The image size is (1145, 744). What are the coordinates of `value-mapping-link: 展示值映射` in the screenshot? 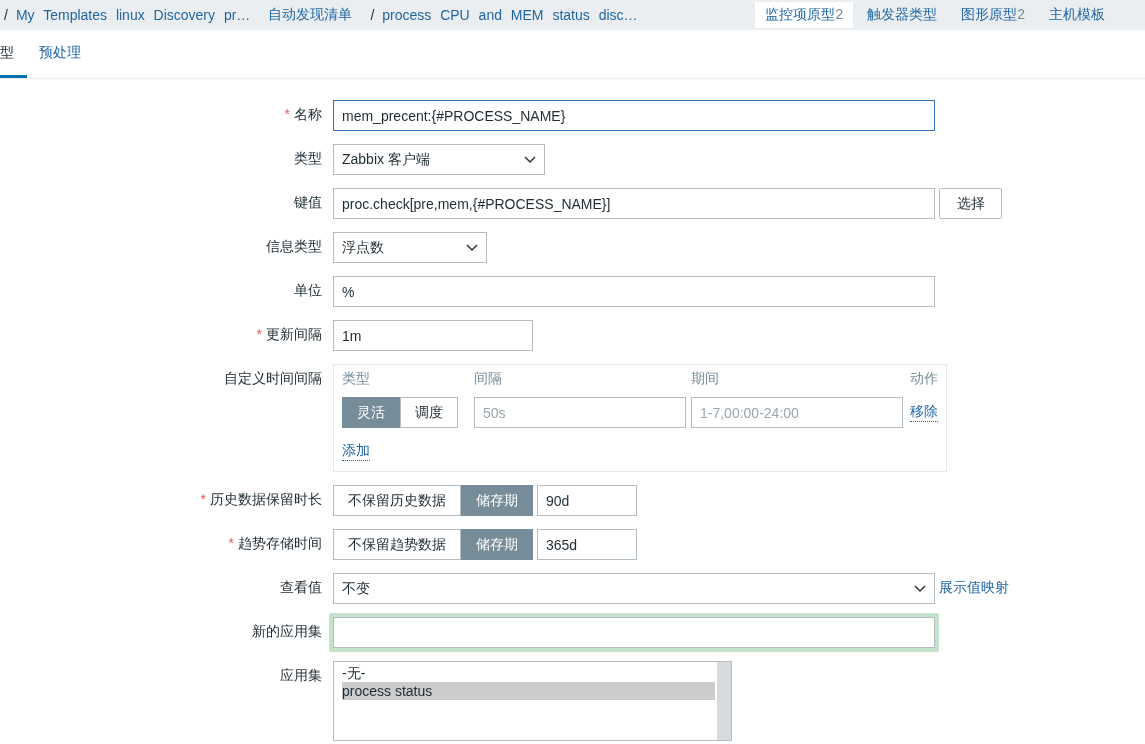 It's located at (974, 588).